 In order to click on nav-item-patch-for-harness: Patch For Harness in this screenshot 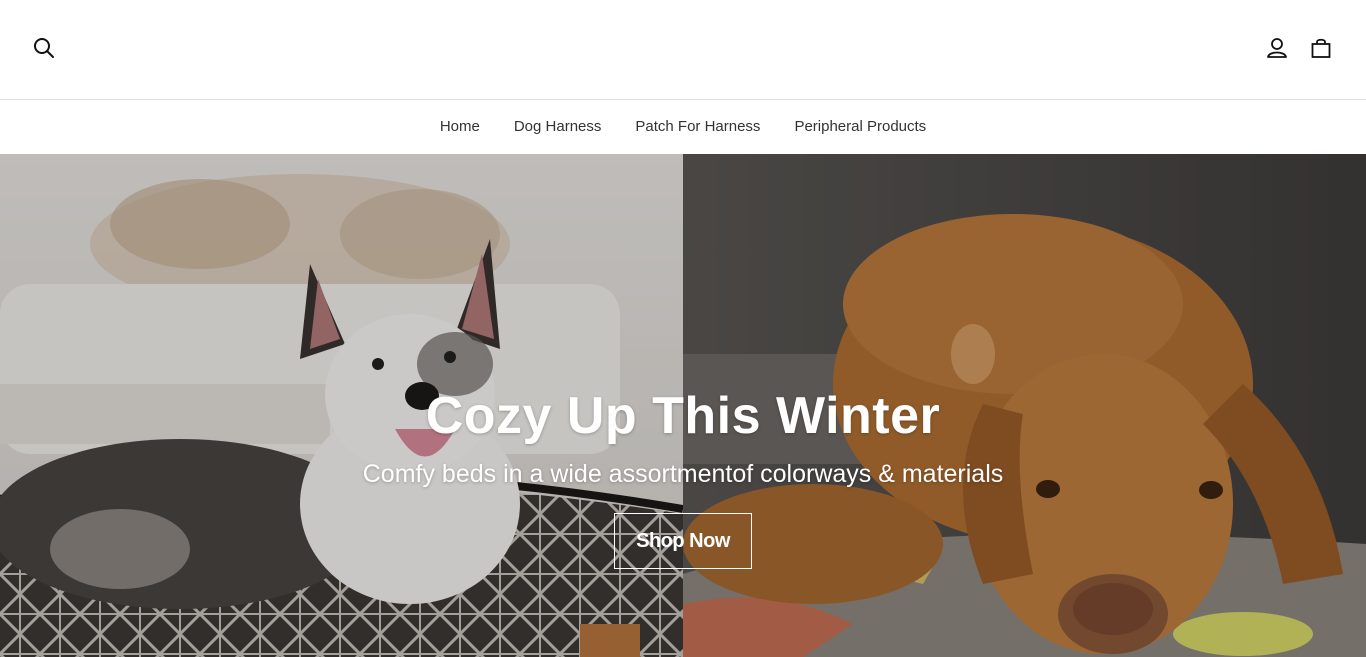, I will do `click(697, 127)`.